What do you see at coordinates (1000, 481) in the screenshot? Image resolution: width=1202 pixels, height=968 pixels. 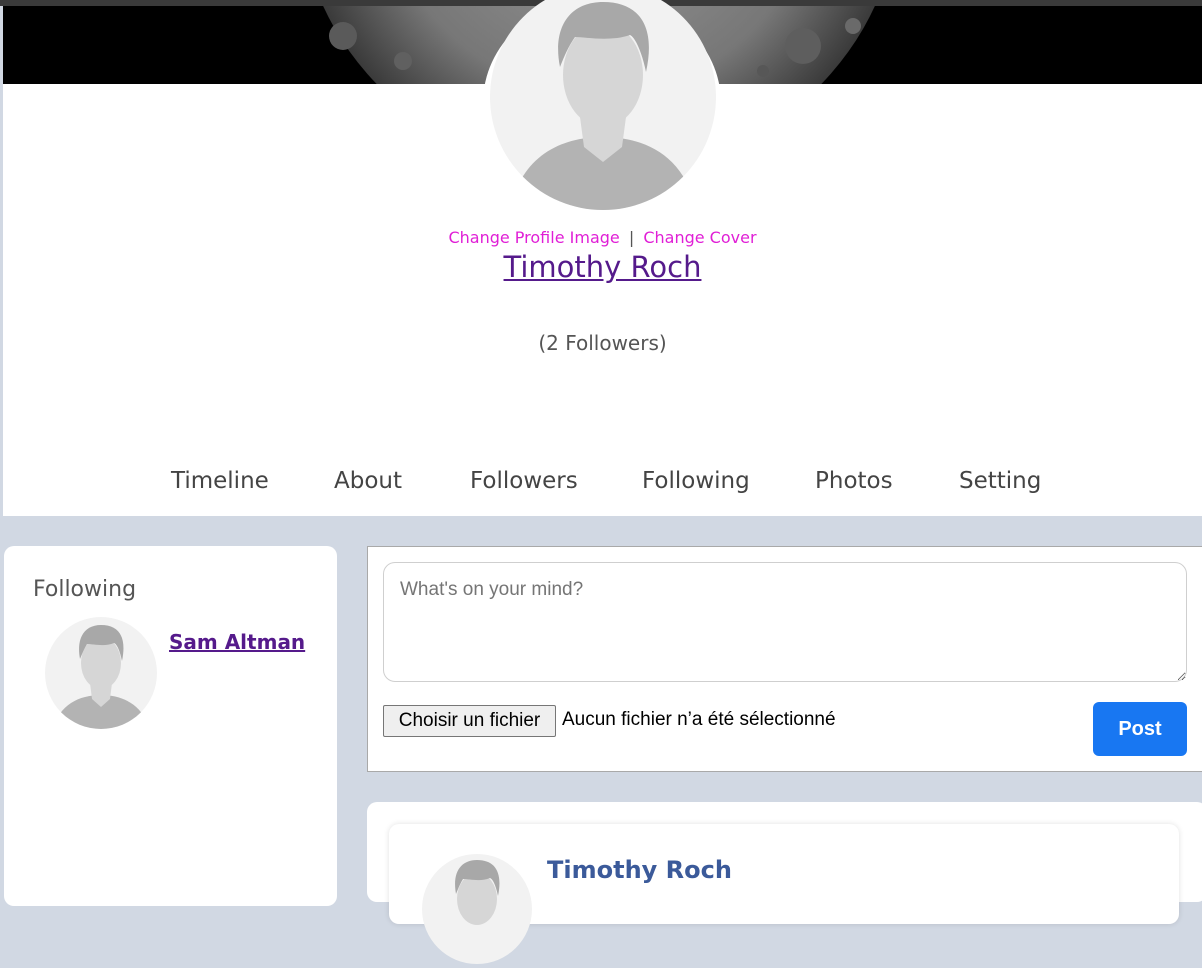 I see `tab-setting: Setting` at bounding box center [1000, 481].